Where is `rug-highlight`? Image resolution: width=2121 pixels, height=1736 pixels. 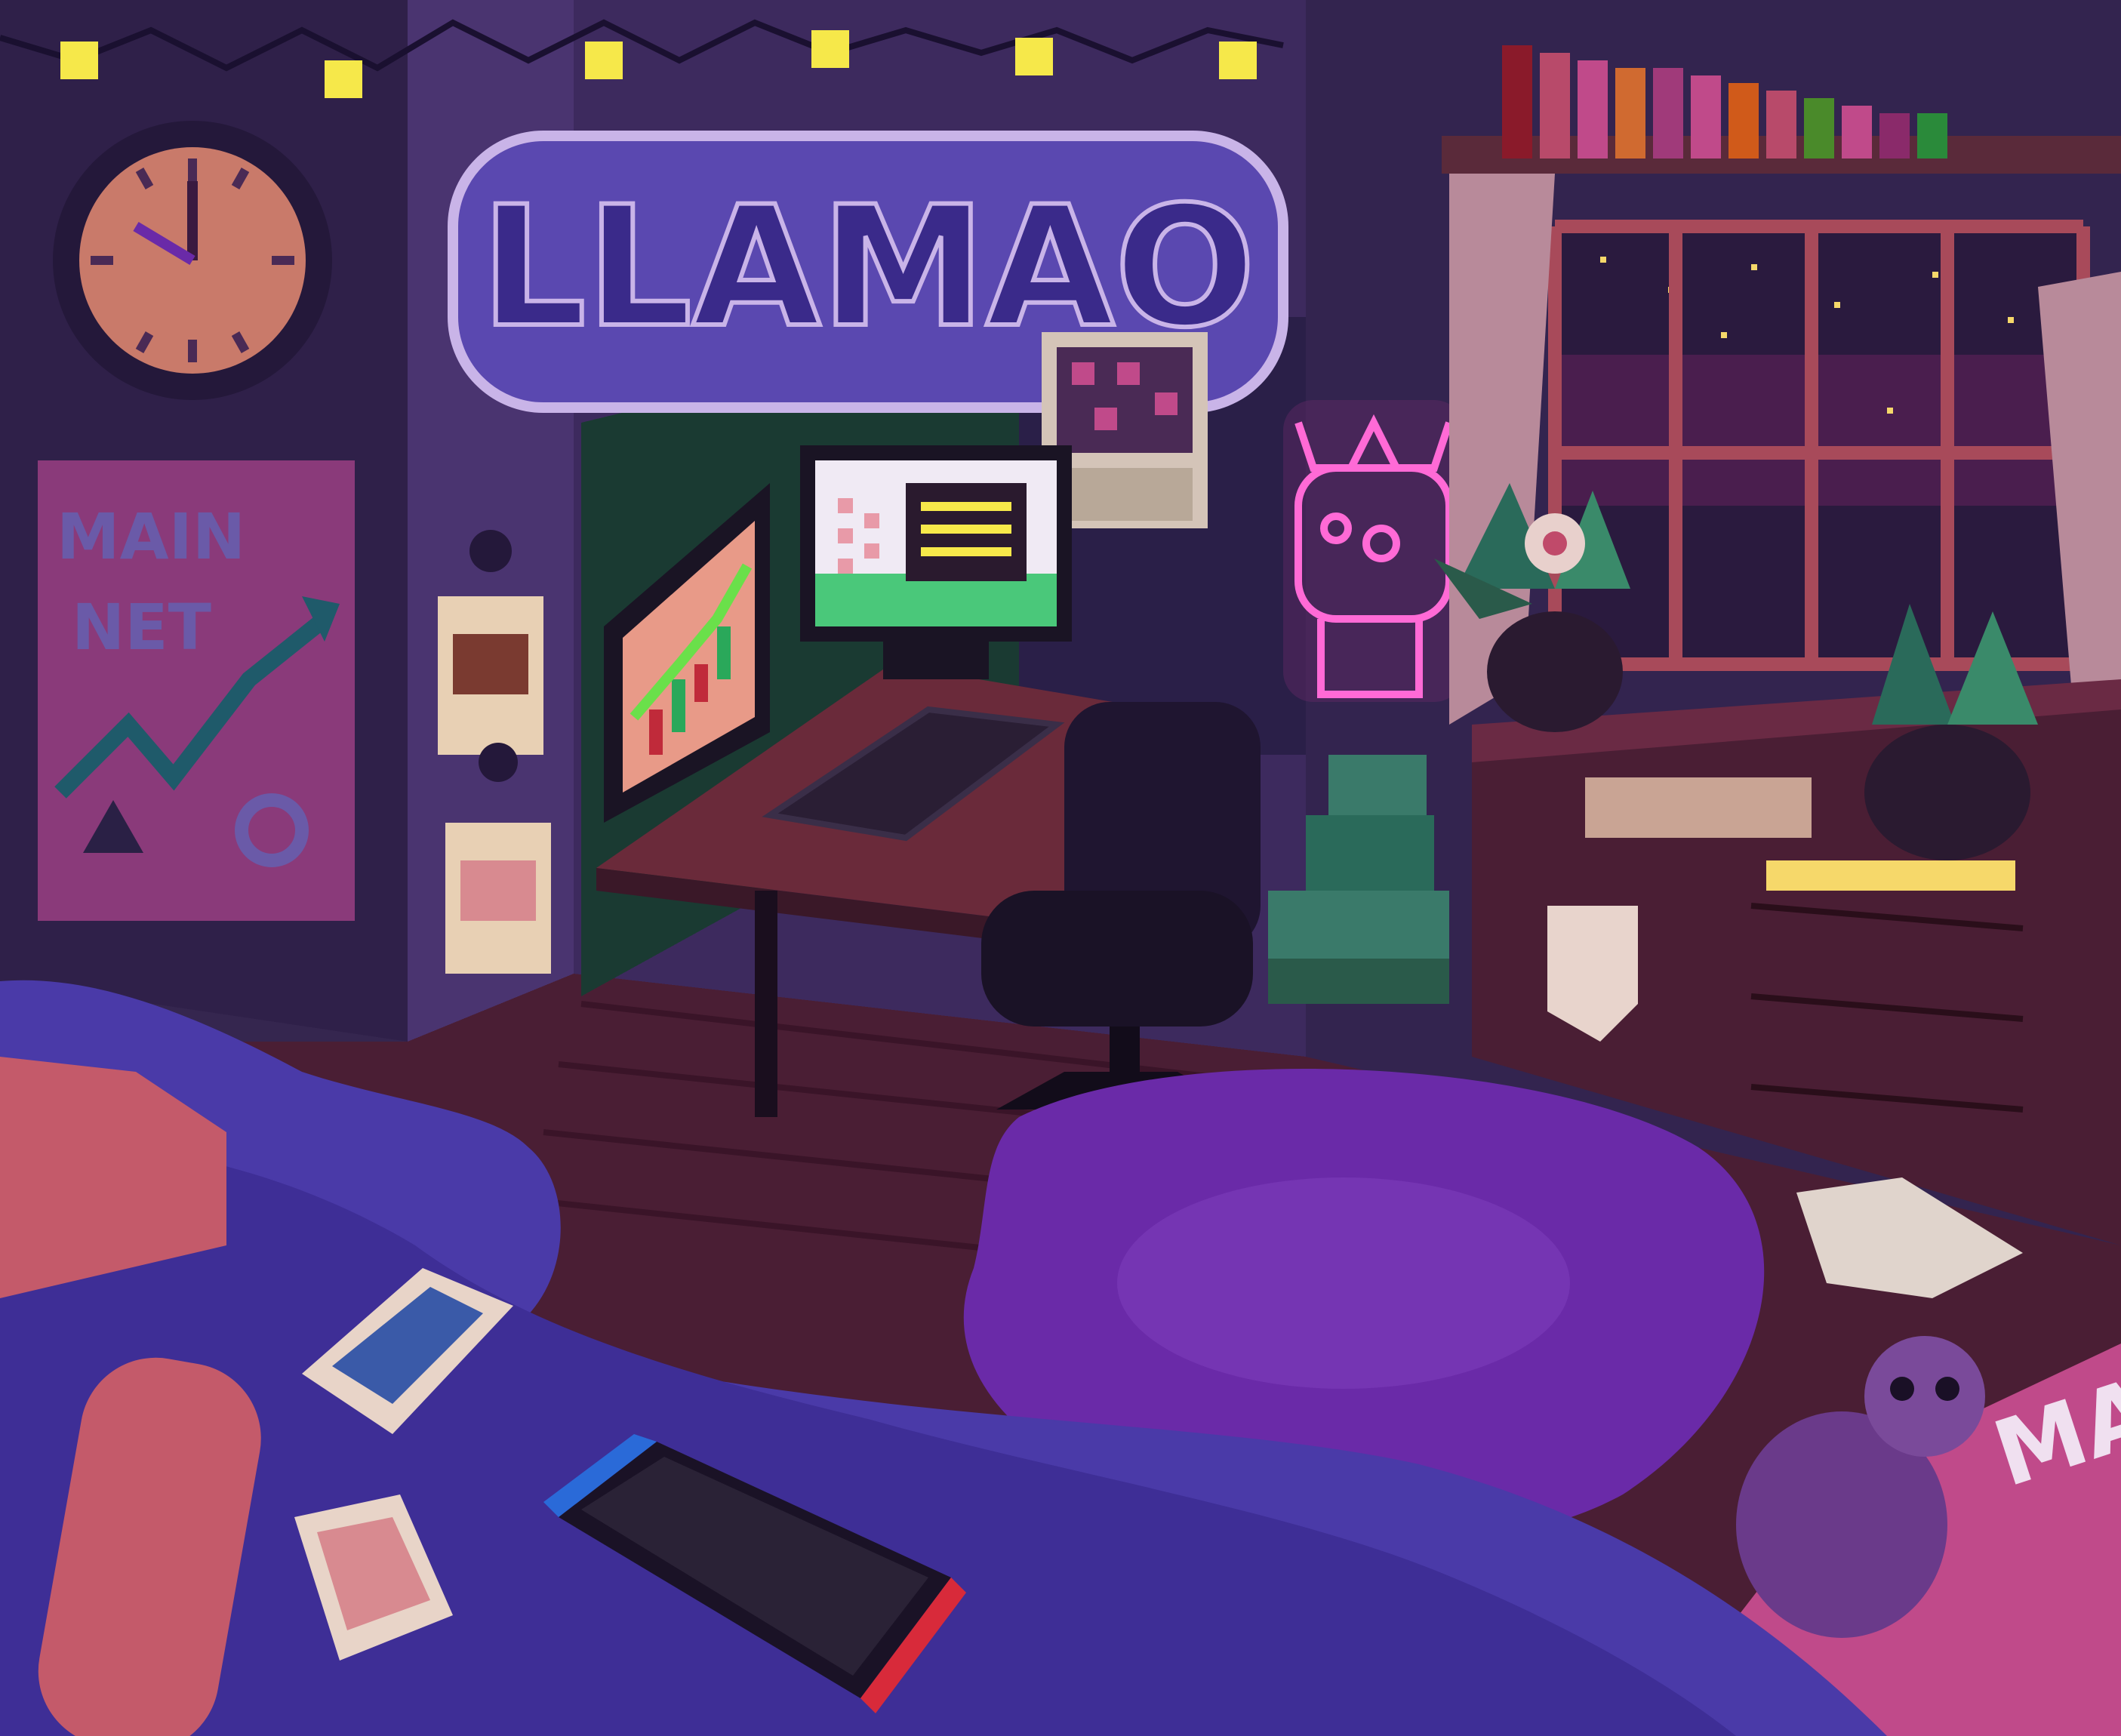
rug-highlight is located at coordinates (1344, 1283).